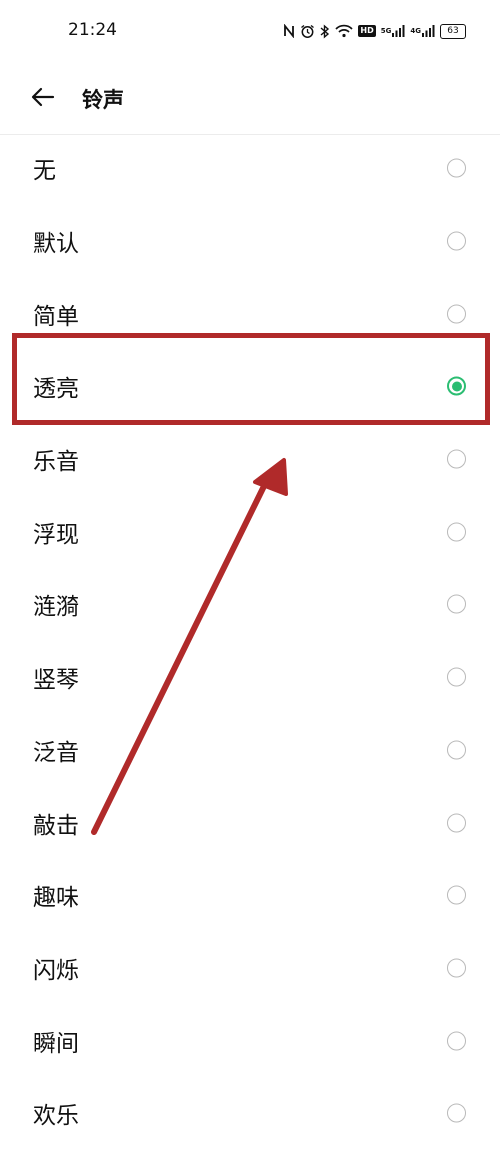 The width and height of the screenshot is (500, 1150). Describe the element at coordinates (56, 462) in the screenshot. I see `ringtone-label: 乐音` at that location.